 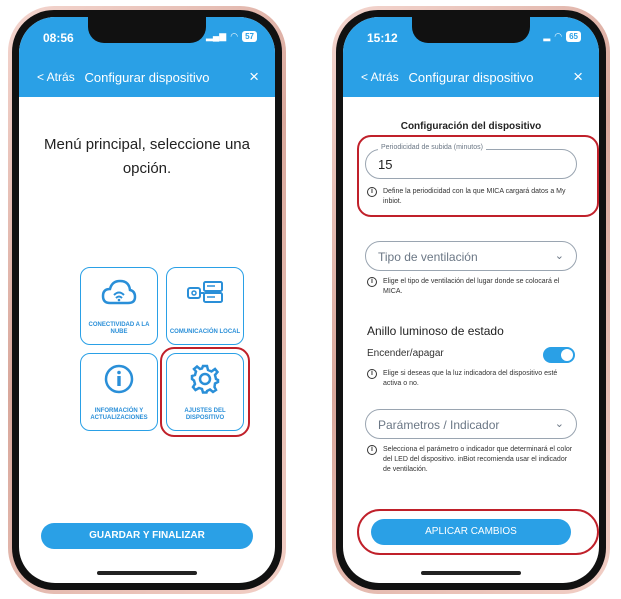 I want to click on signal-icon: ▂▄▆, so click(x=216, y=36).